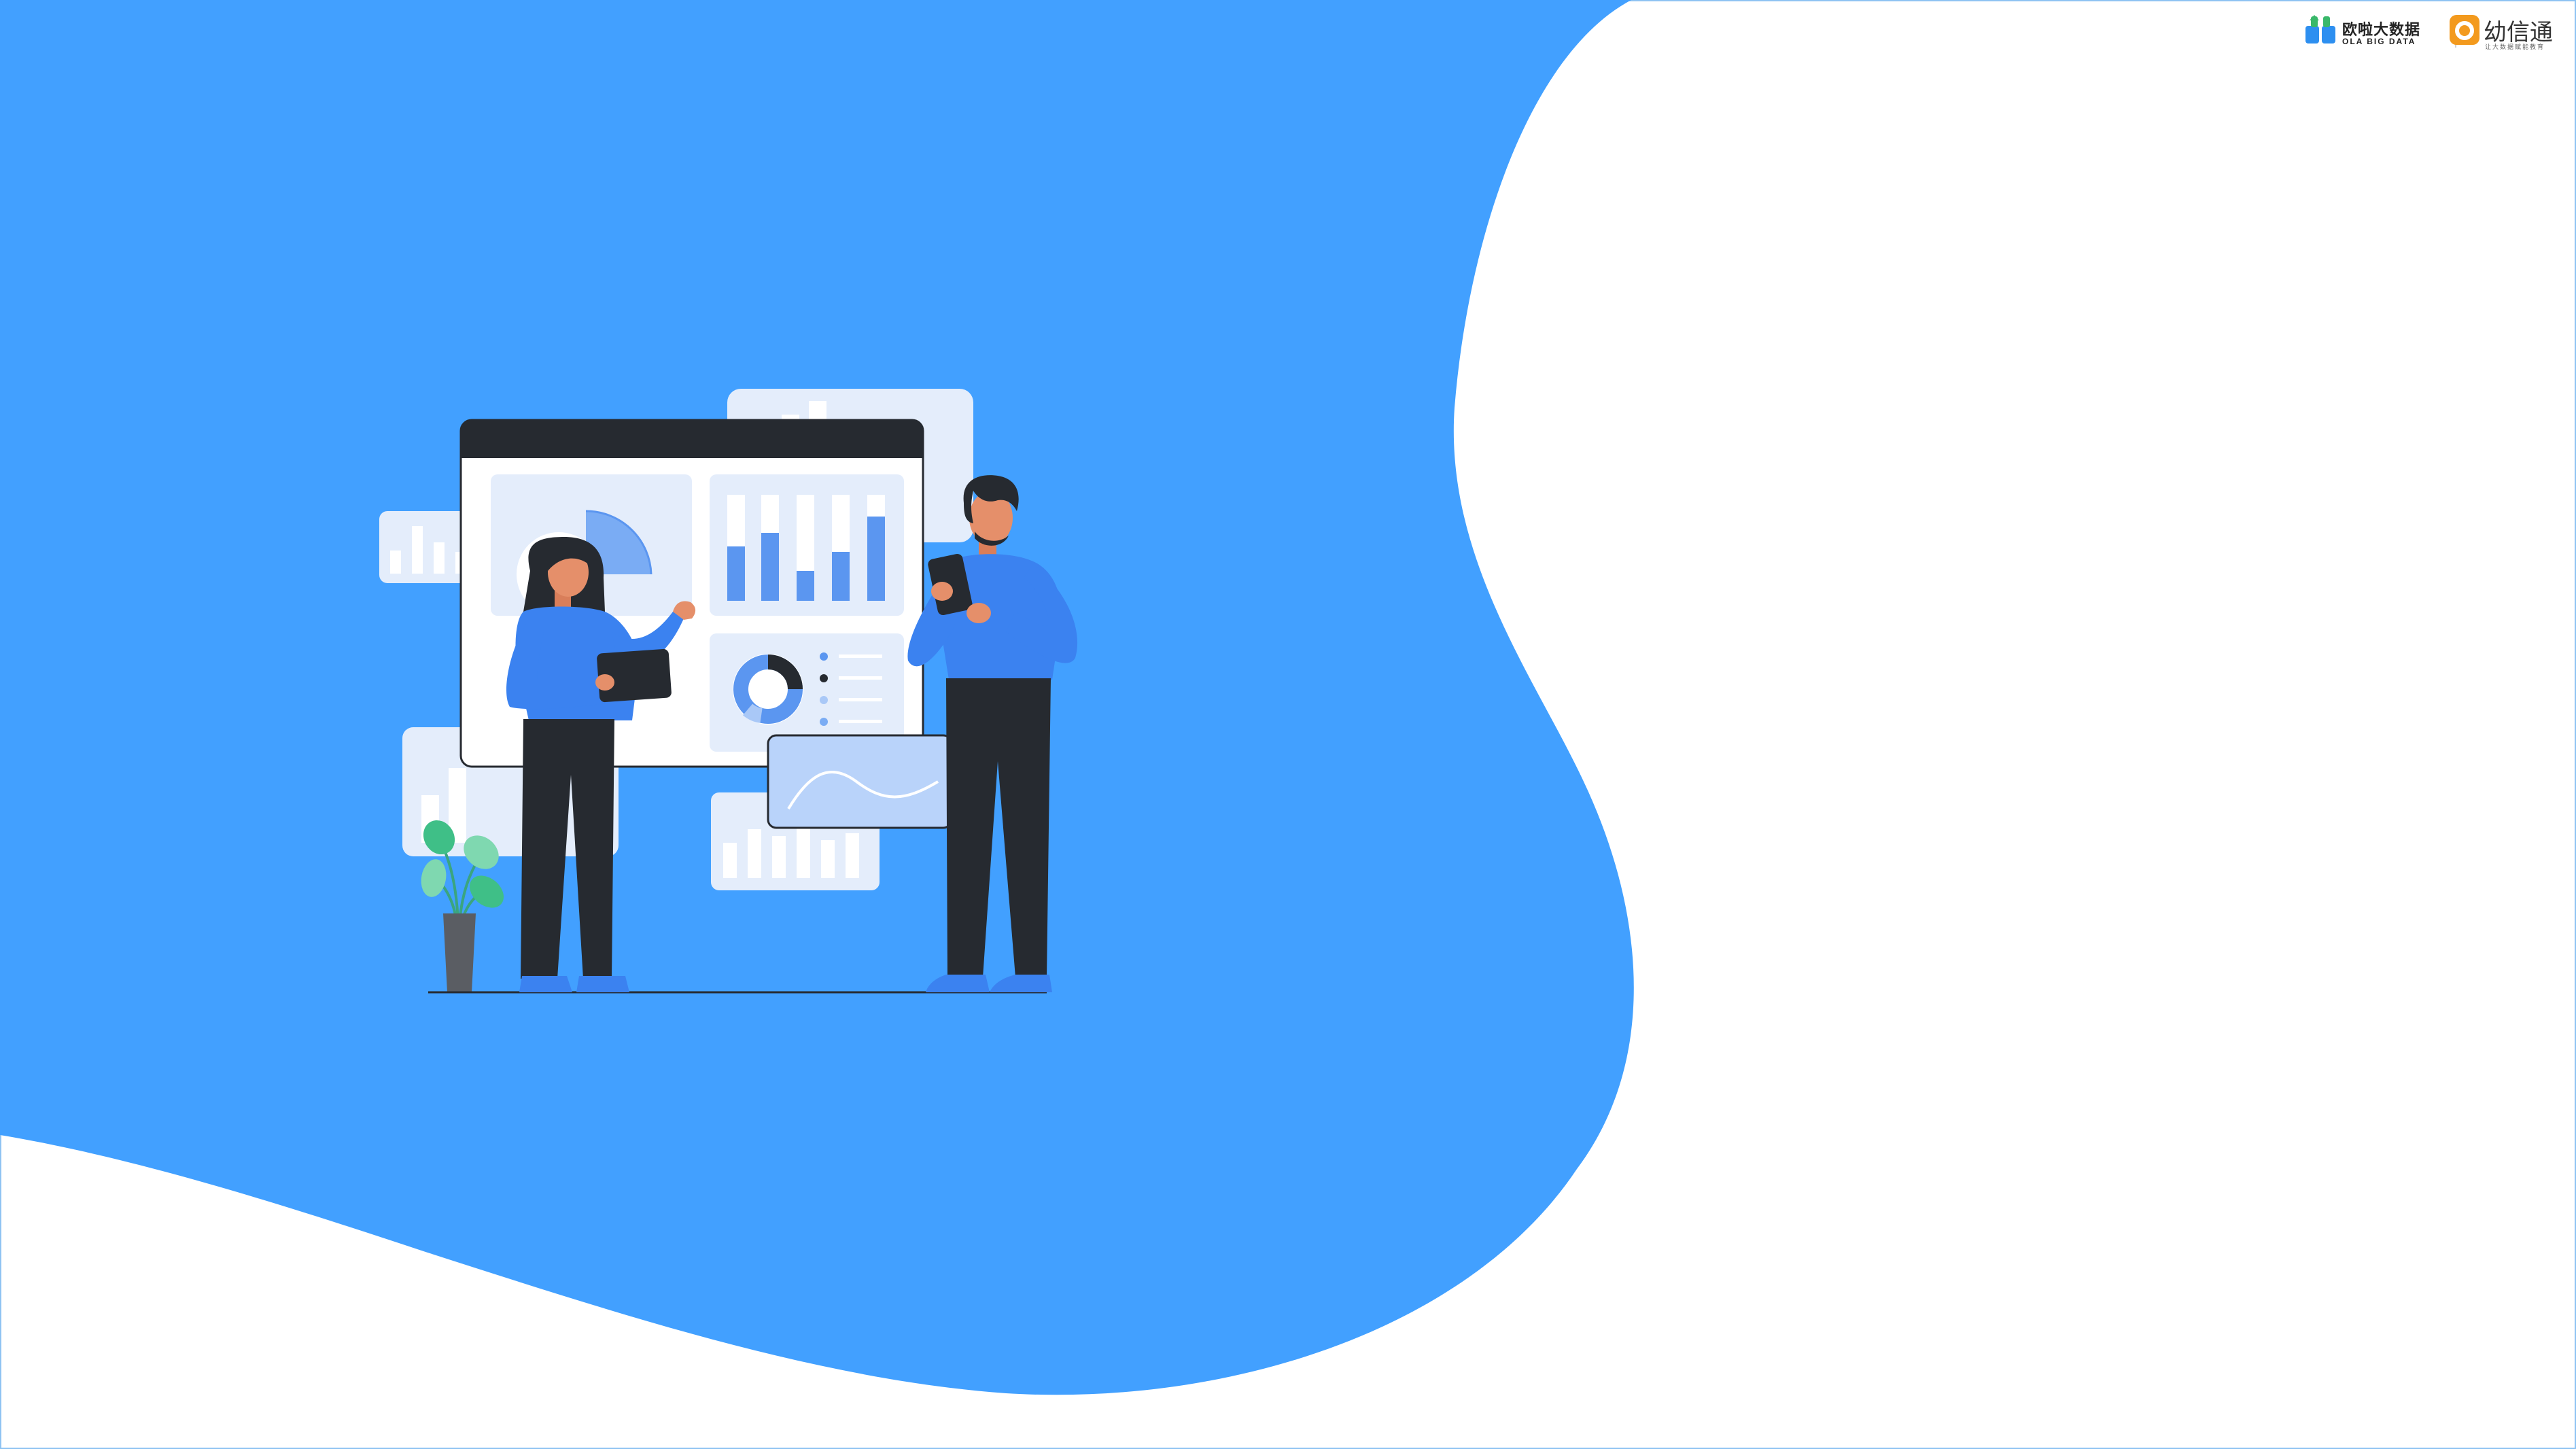 The height and width of the screenshot is (1449, 2576). I want to click on yxt-brand-tagline: 让大数据赋能教育, so click(2515, 48).